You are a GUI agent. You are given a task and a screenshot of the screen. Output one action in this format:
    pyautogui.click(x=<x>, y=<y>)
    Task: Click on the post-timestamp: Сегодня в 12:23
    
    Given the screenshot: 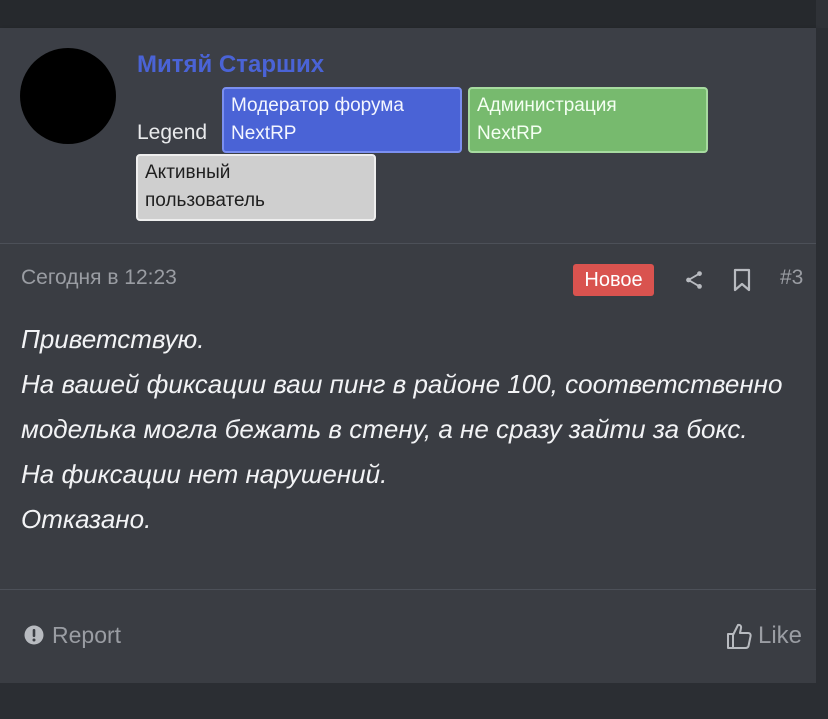 What is the action you would take?
    pyautogui.click(x=99, y=278)
    